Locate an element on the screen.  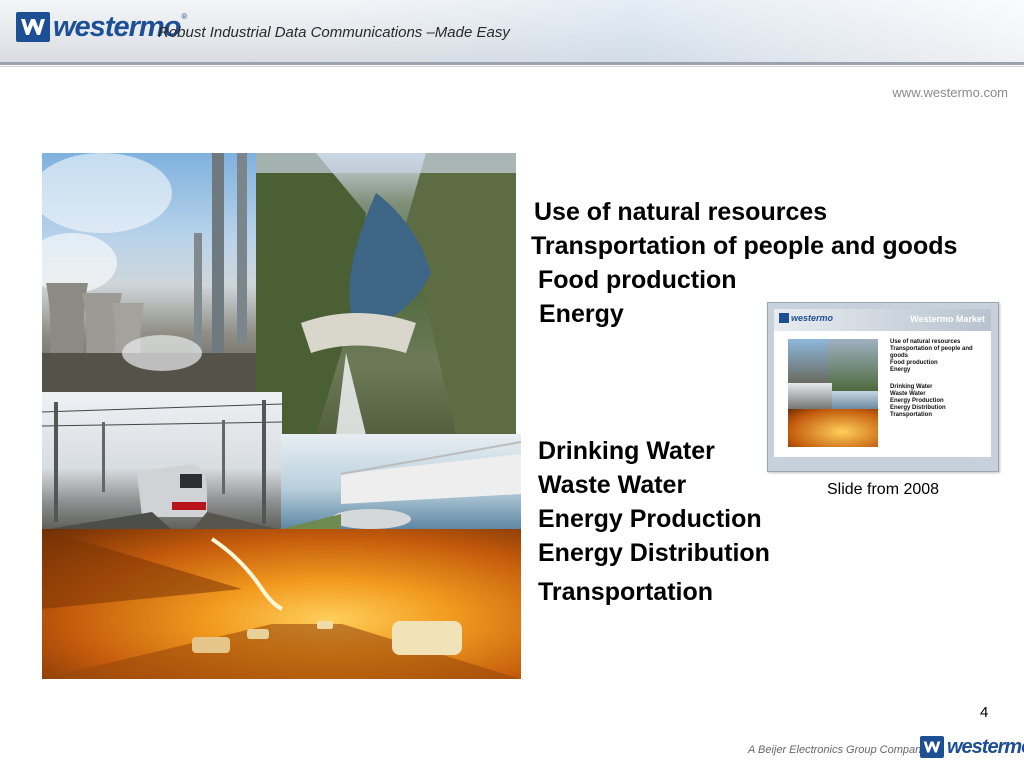
power-plant-photo is located at coordinates (150, 273).